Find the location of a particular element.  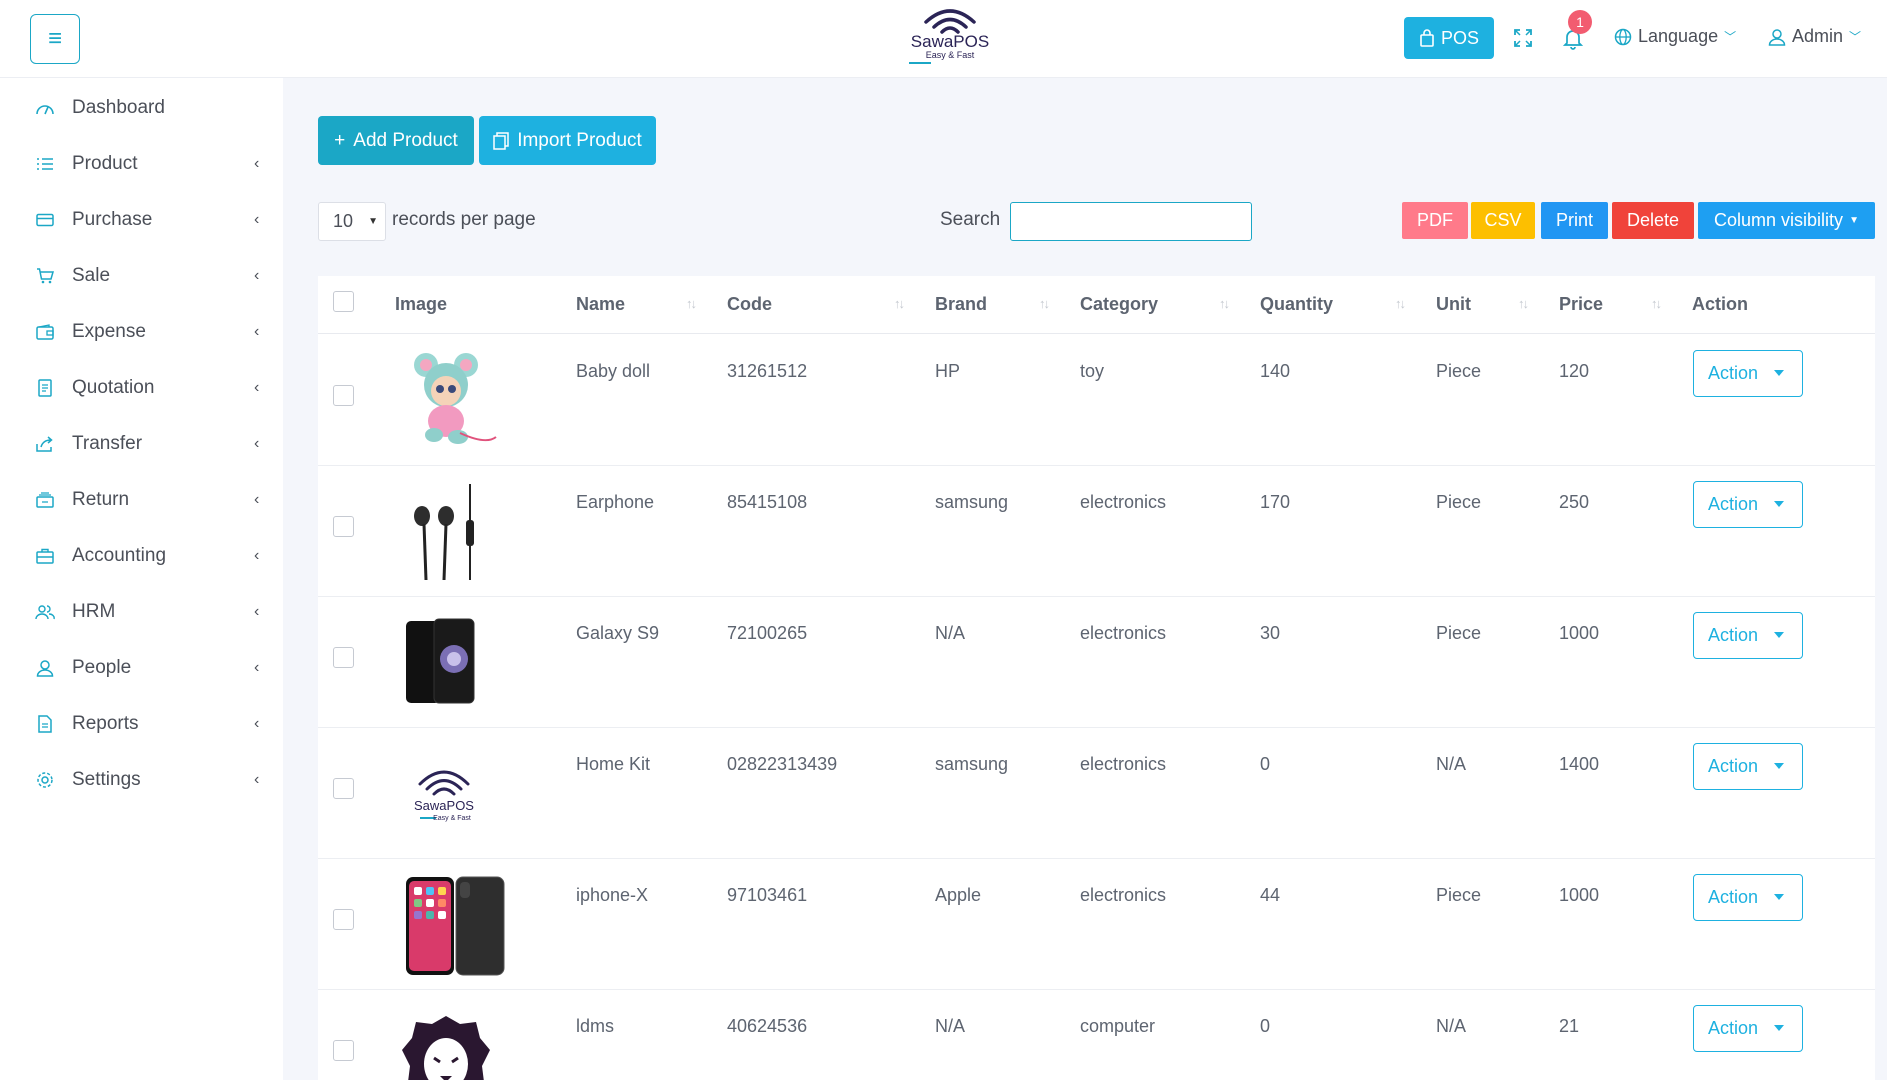

column-header-code: Code is located at coordinates (749, 304).